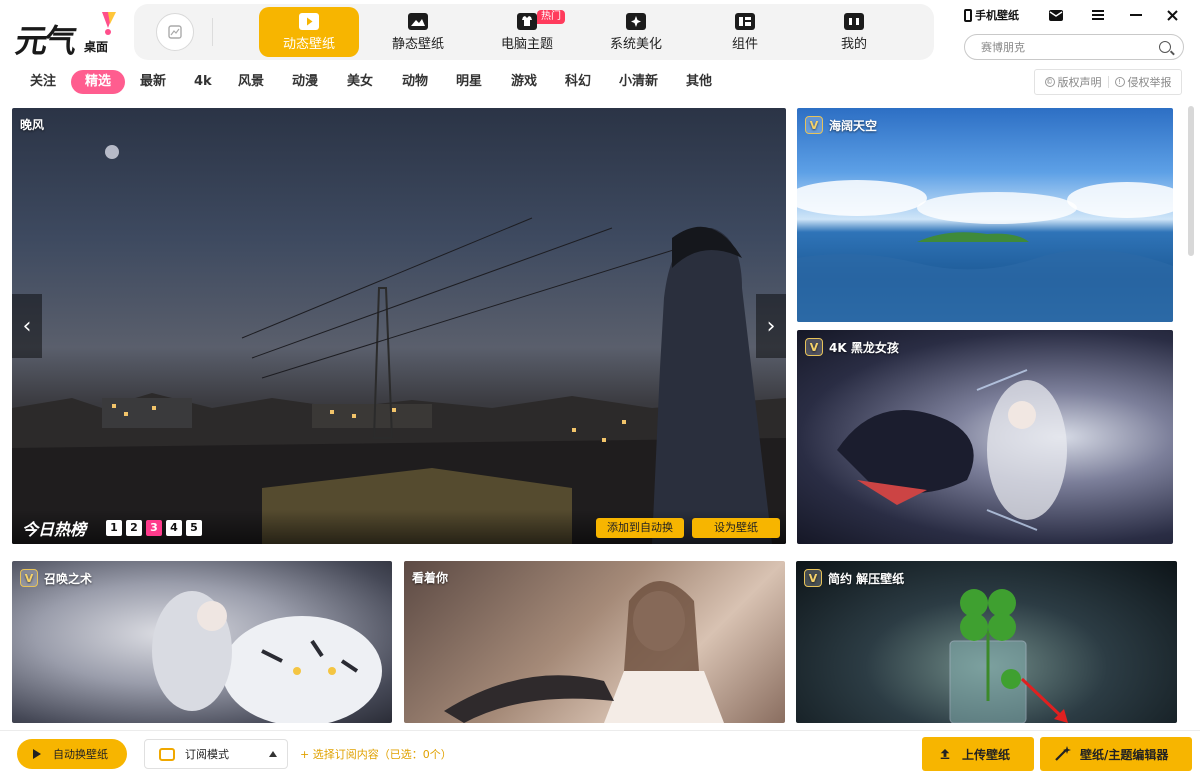  What do you see at coordinates (54, 529) in the screenshot?
I see `hot-list-title: 今日热榜` at bounding box center [54, 529].